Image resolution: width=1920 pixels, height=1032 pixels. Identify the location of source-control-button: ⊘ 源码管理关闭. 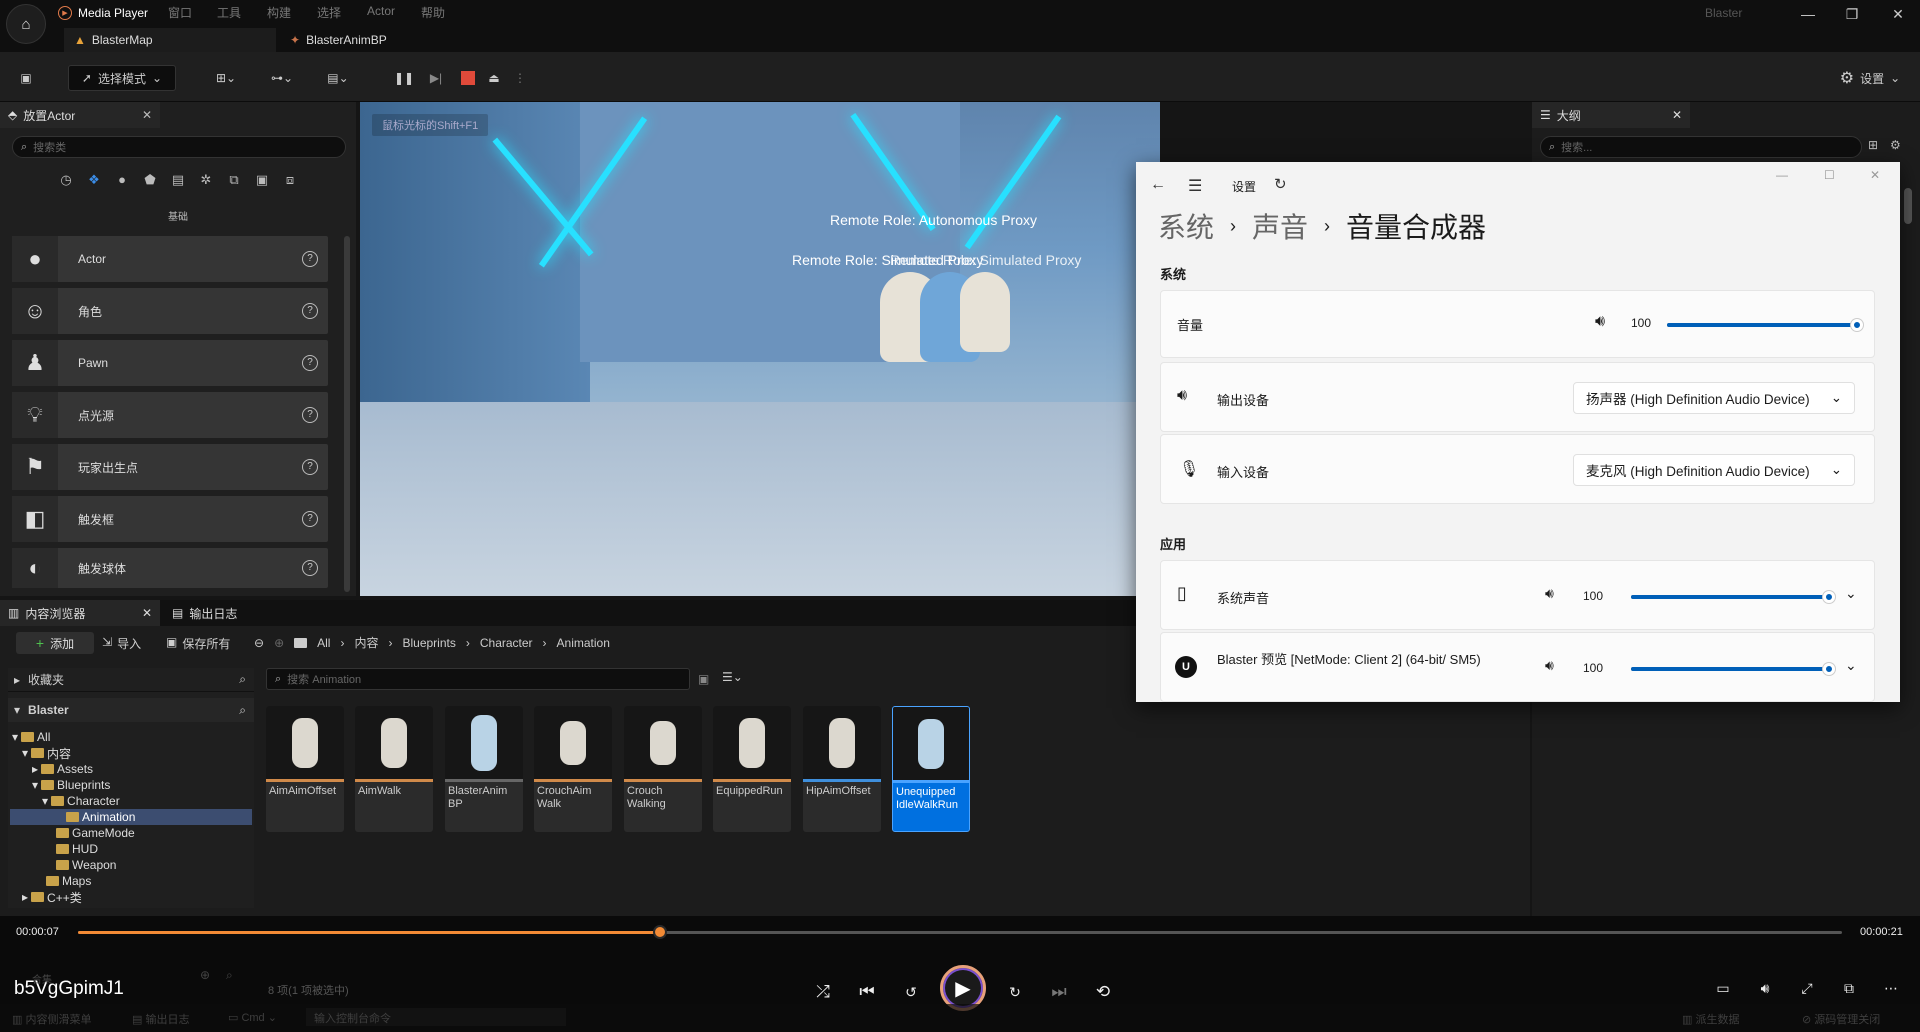
(1841, 1019).